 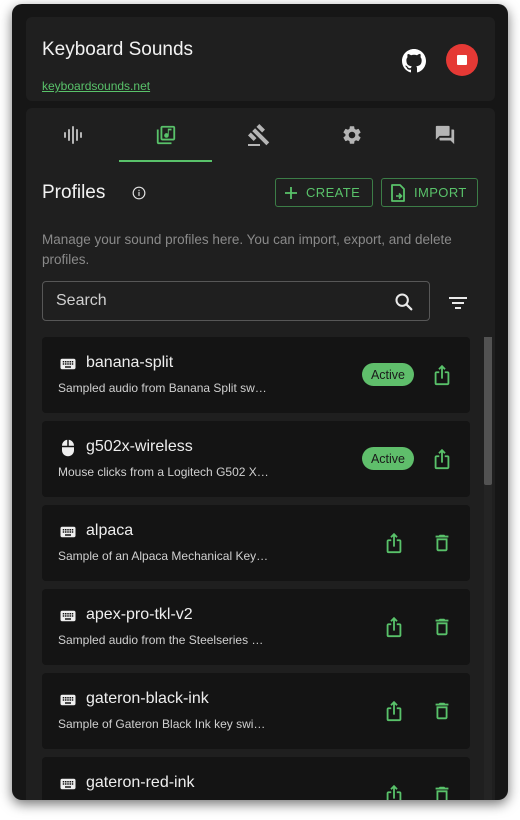 I want to click on tab-rules, so click(x=258, y=135).